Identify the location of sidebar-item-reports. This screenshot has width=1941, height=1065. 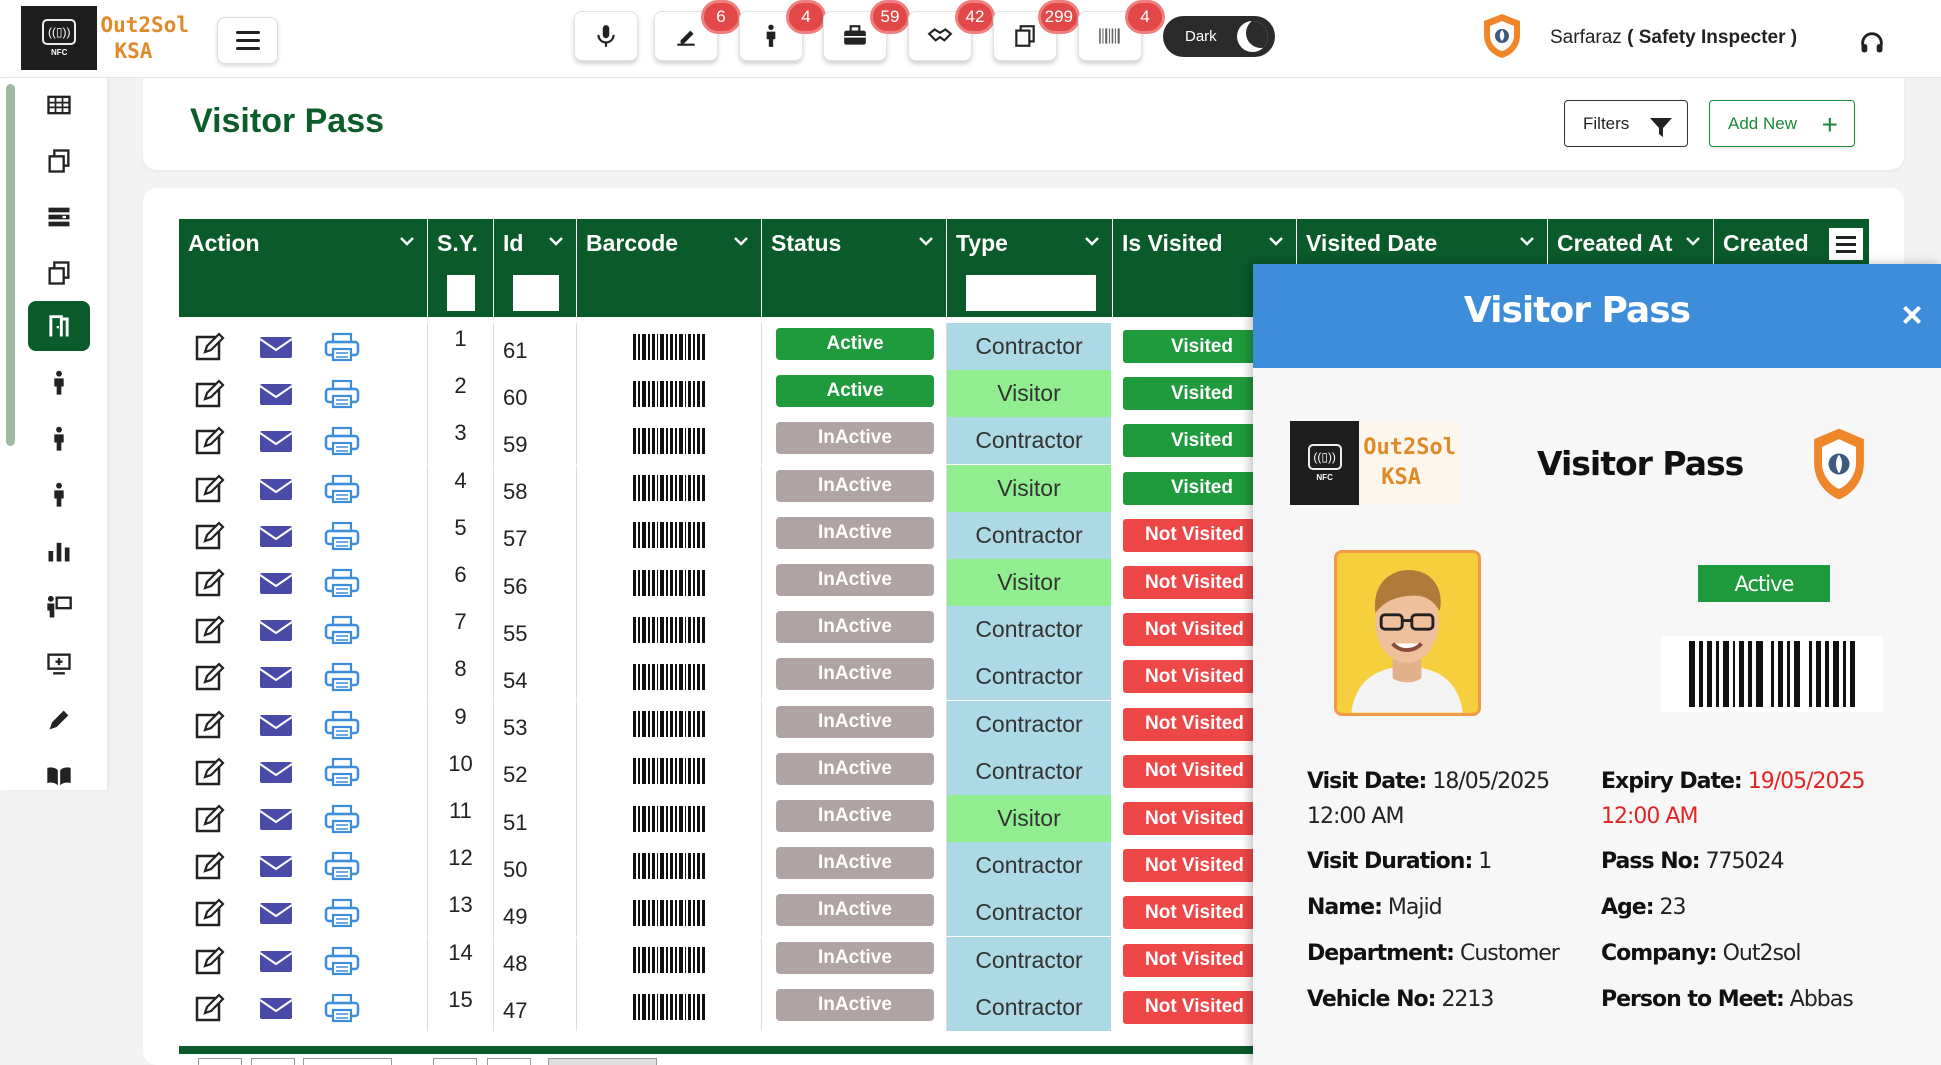
(59, 551).